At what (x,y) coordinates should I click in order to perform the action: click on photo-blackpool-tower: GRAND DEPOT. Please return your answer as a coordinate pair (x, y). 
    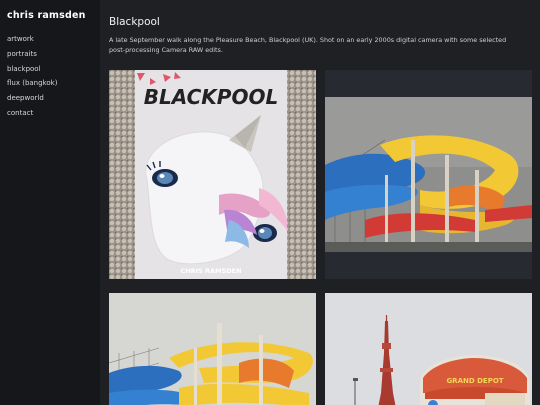
    Looking at the image, I should click on (428, 349).